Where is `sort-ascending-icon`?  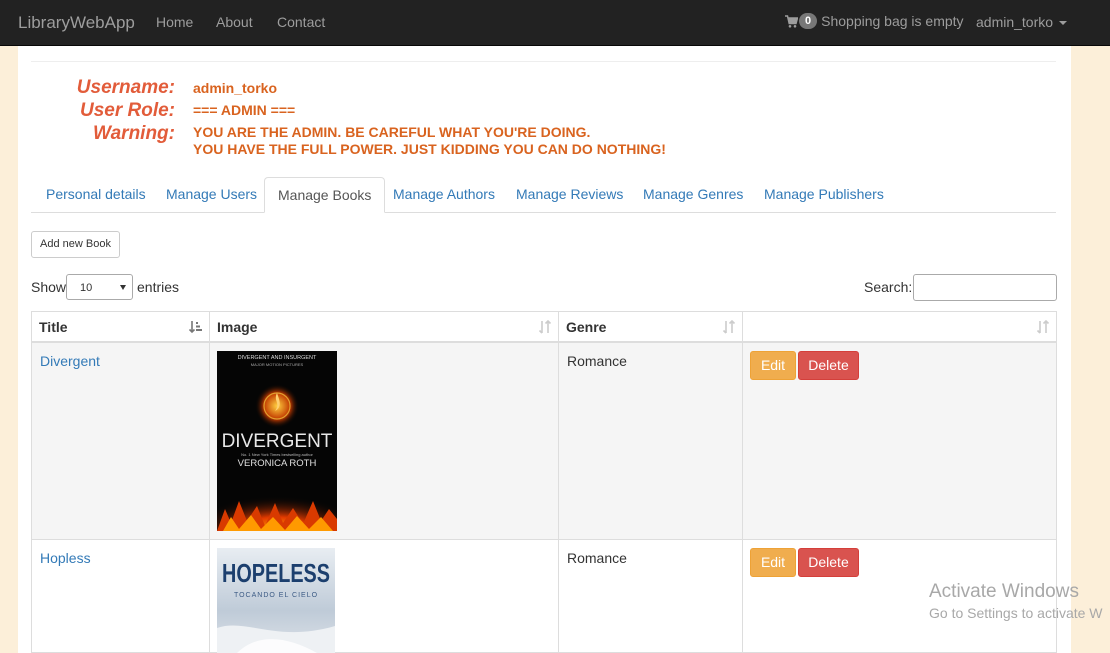
sort-ascending-icon is located at coordinates (195, 327).